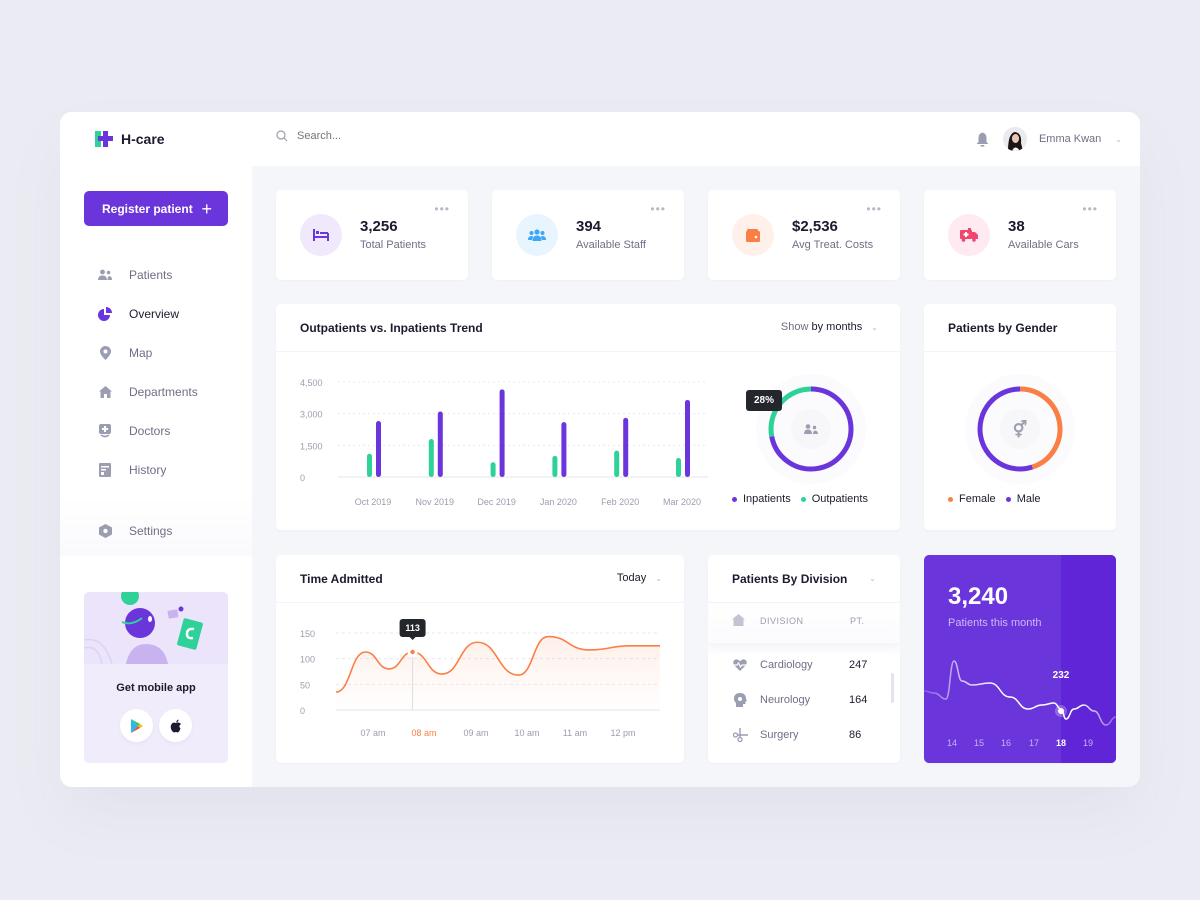  What do you see at coordinates (639, 578) in the screenshot?
I see `today-dropdown: Today ⌄` at bounding box center [639, 578].